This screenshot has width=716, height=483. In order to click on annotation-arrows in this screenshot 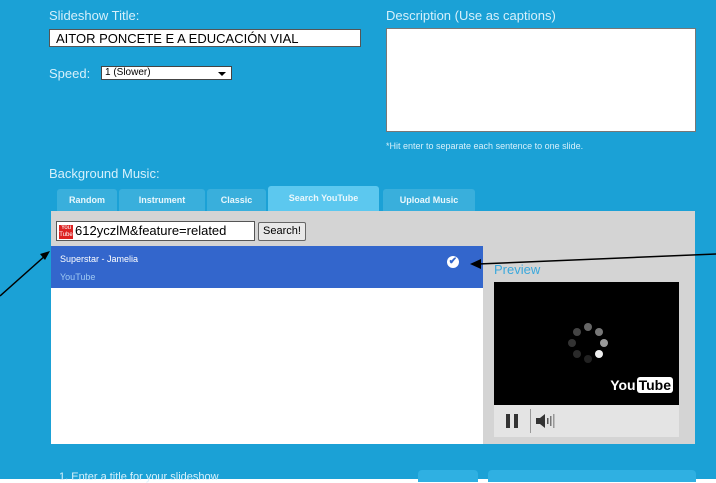, I will do `click(358, 274)`.